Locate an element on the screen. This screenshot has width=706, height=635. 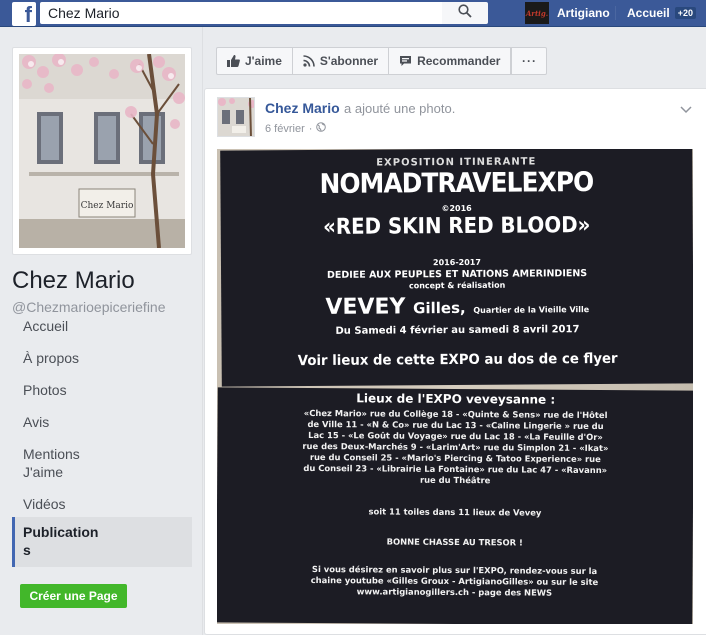
flyer-wish: BONNE CHASSE AU TRESOR ! is located at coordinates (454, 542).